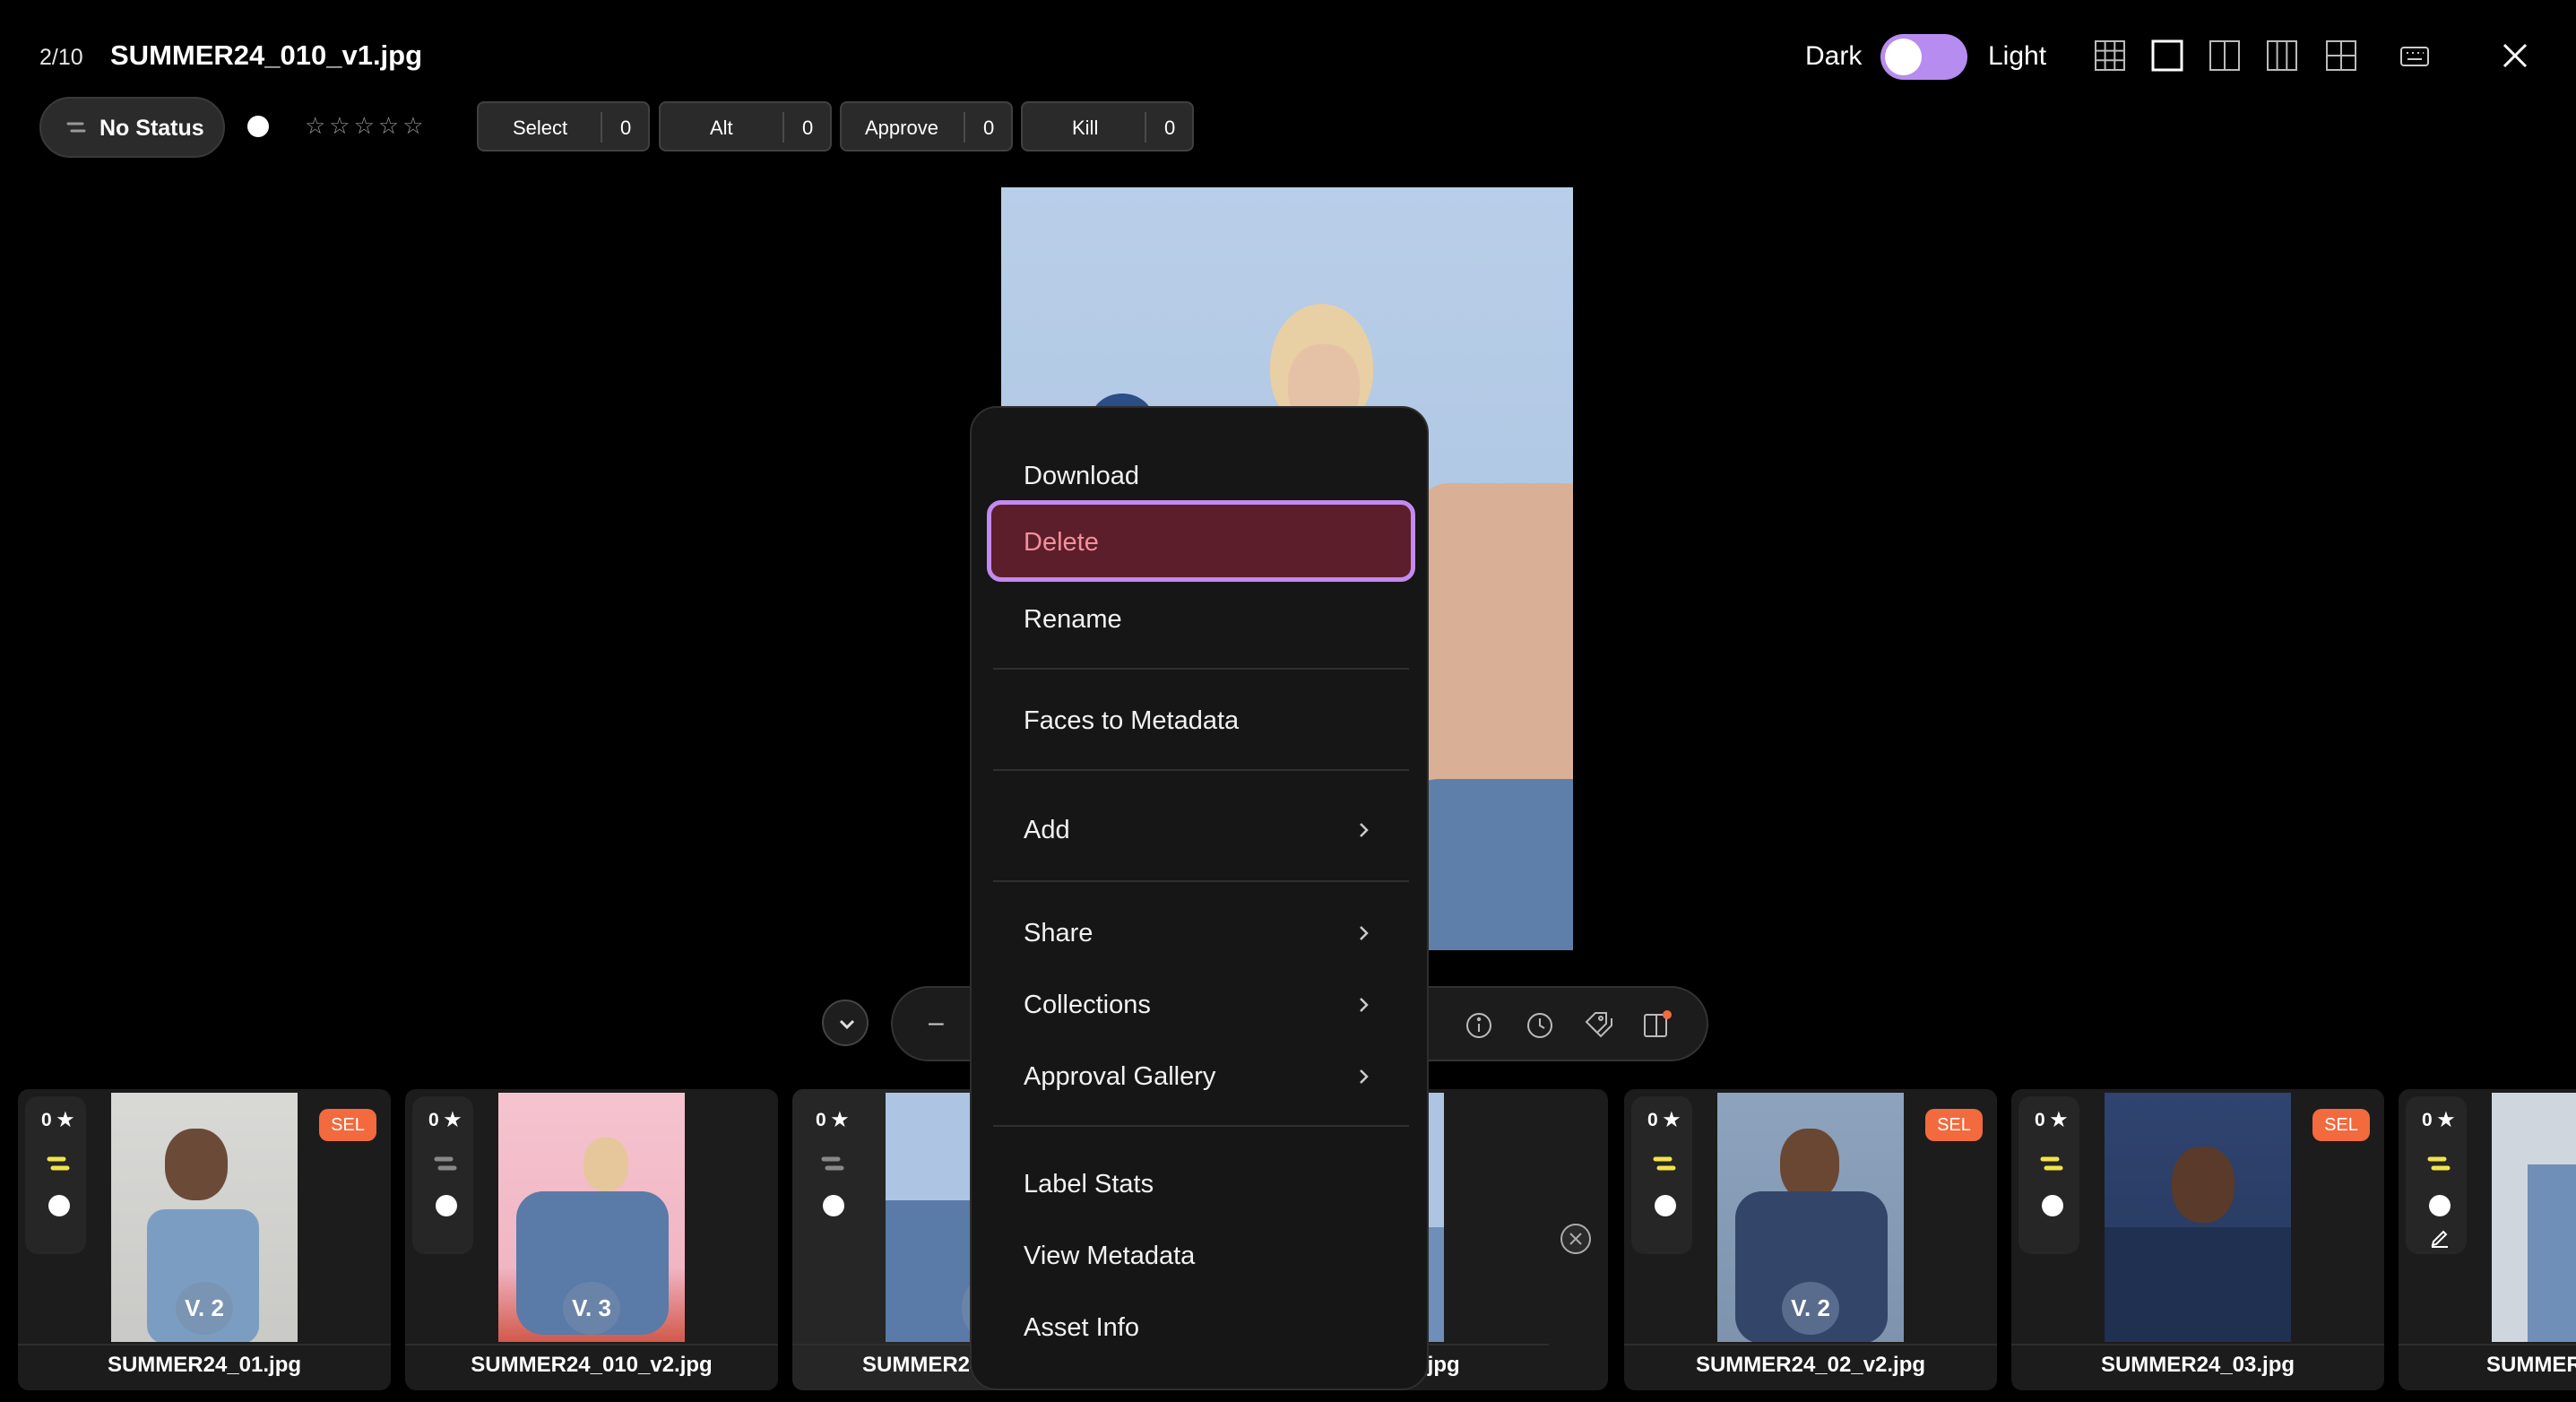 Image resolution: width=2576 pixels, height=1402 pixels. I want to click on item-filename: SUMMER, so click(2531, 1365).